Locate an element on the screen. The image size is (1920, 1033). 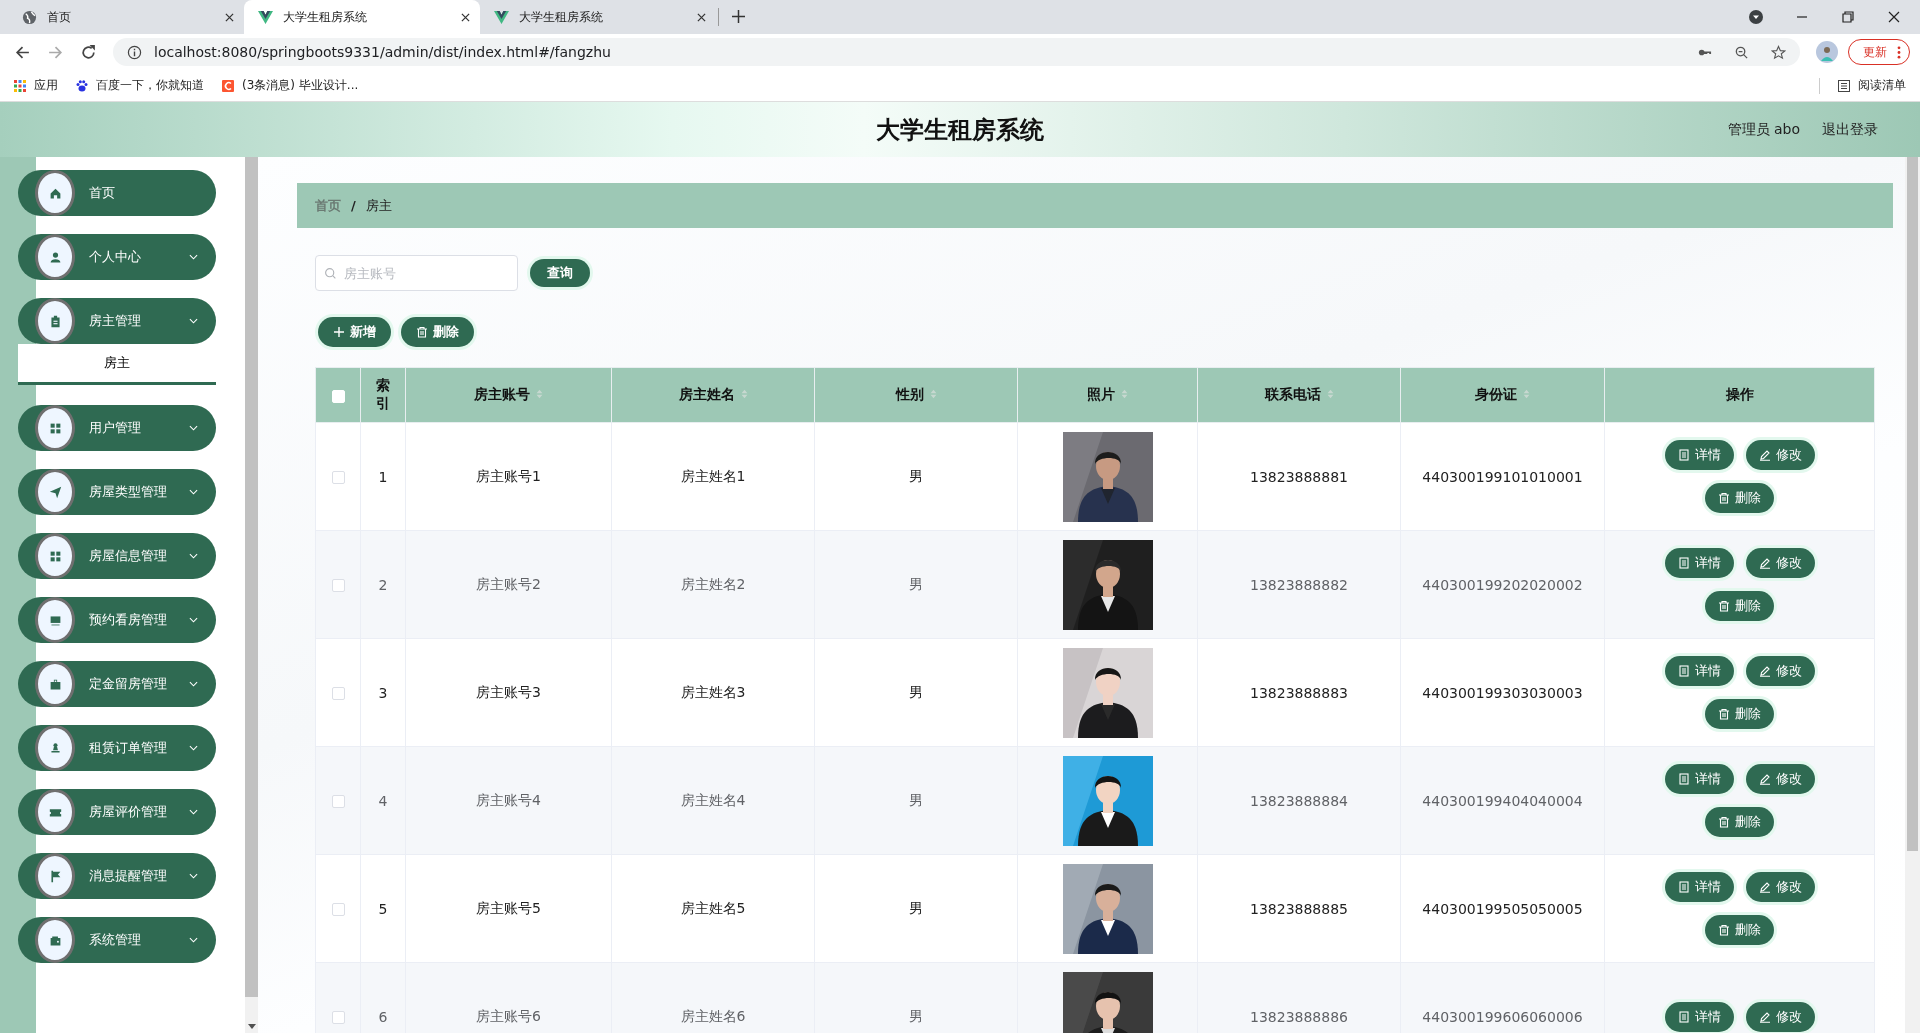
sidebar-item: 租赁订单管理 is located at coordinates (117, 748).